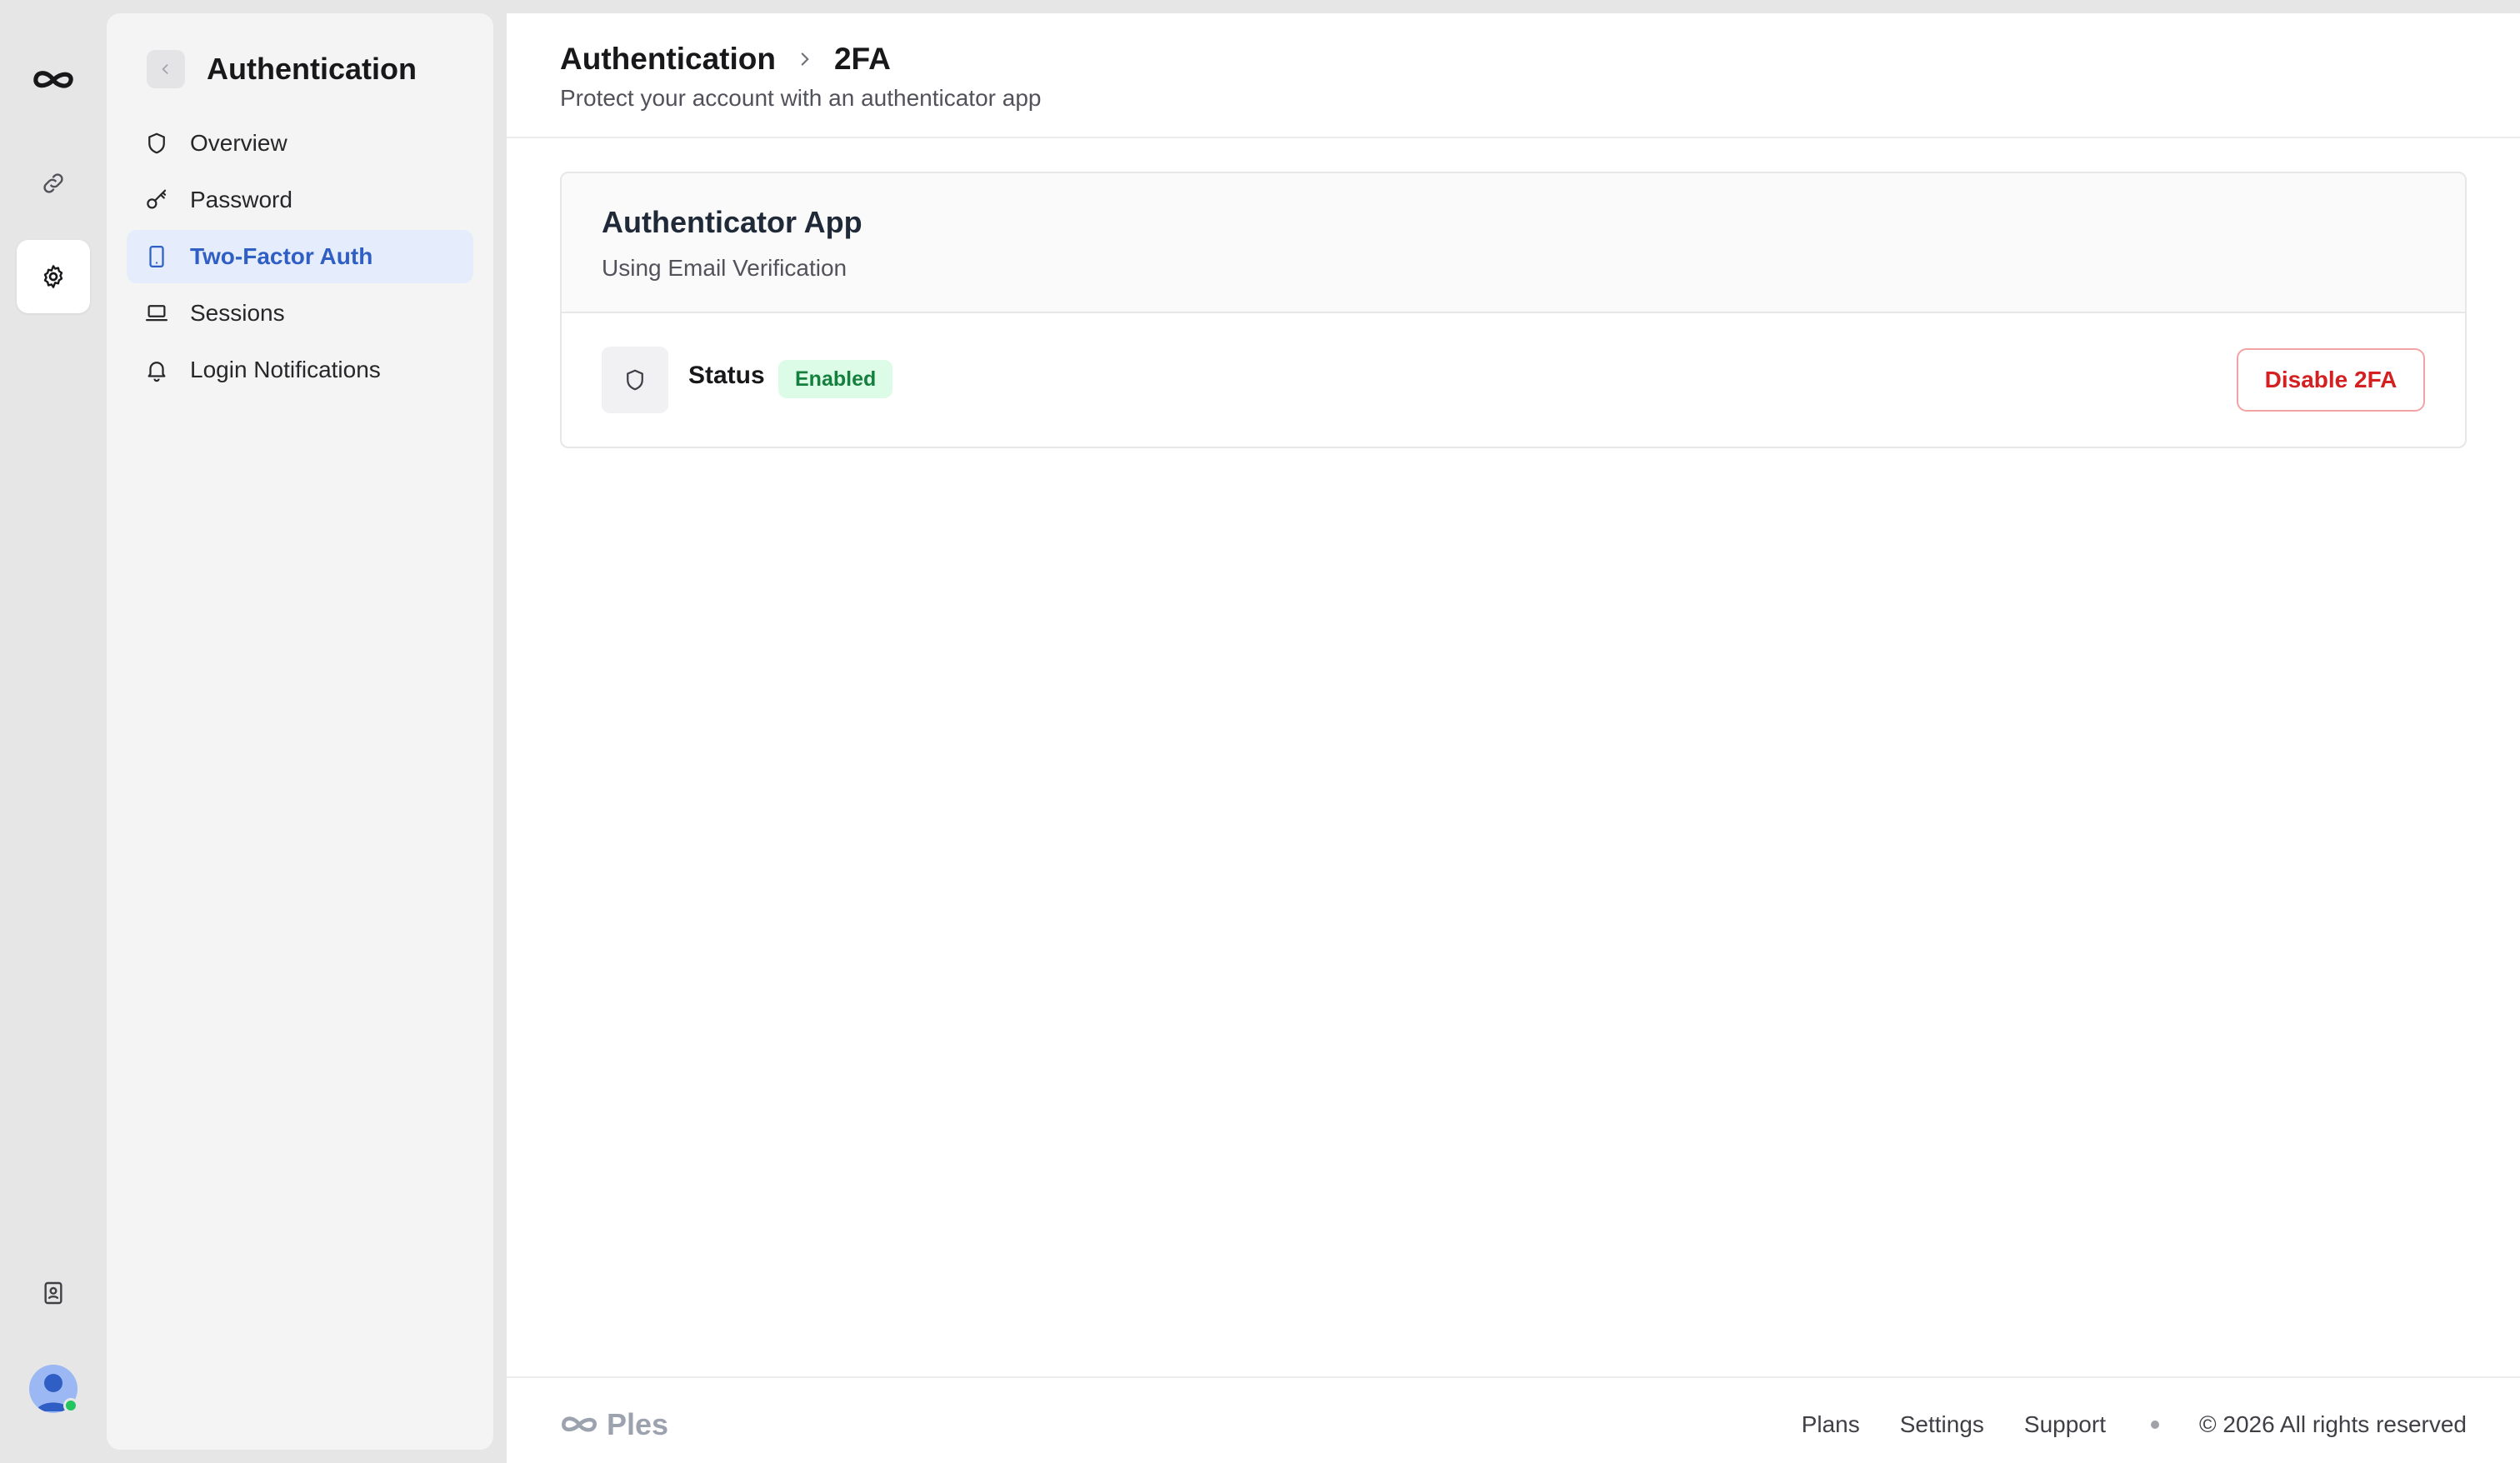 The image size is (2520, 1463). I want to click on key-icon, so click(156, 200).